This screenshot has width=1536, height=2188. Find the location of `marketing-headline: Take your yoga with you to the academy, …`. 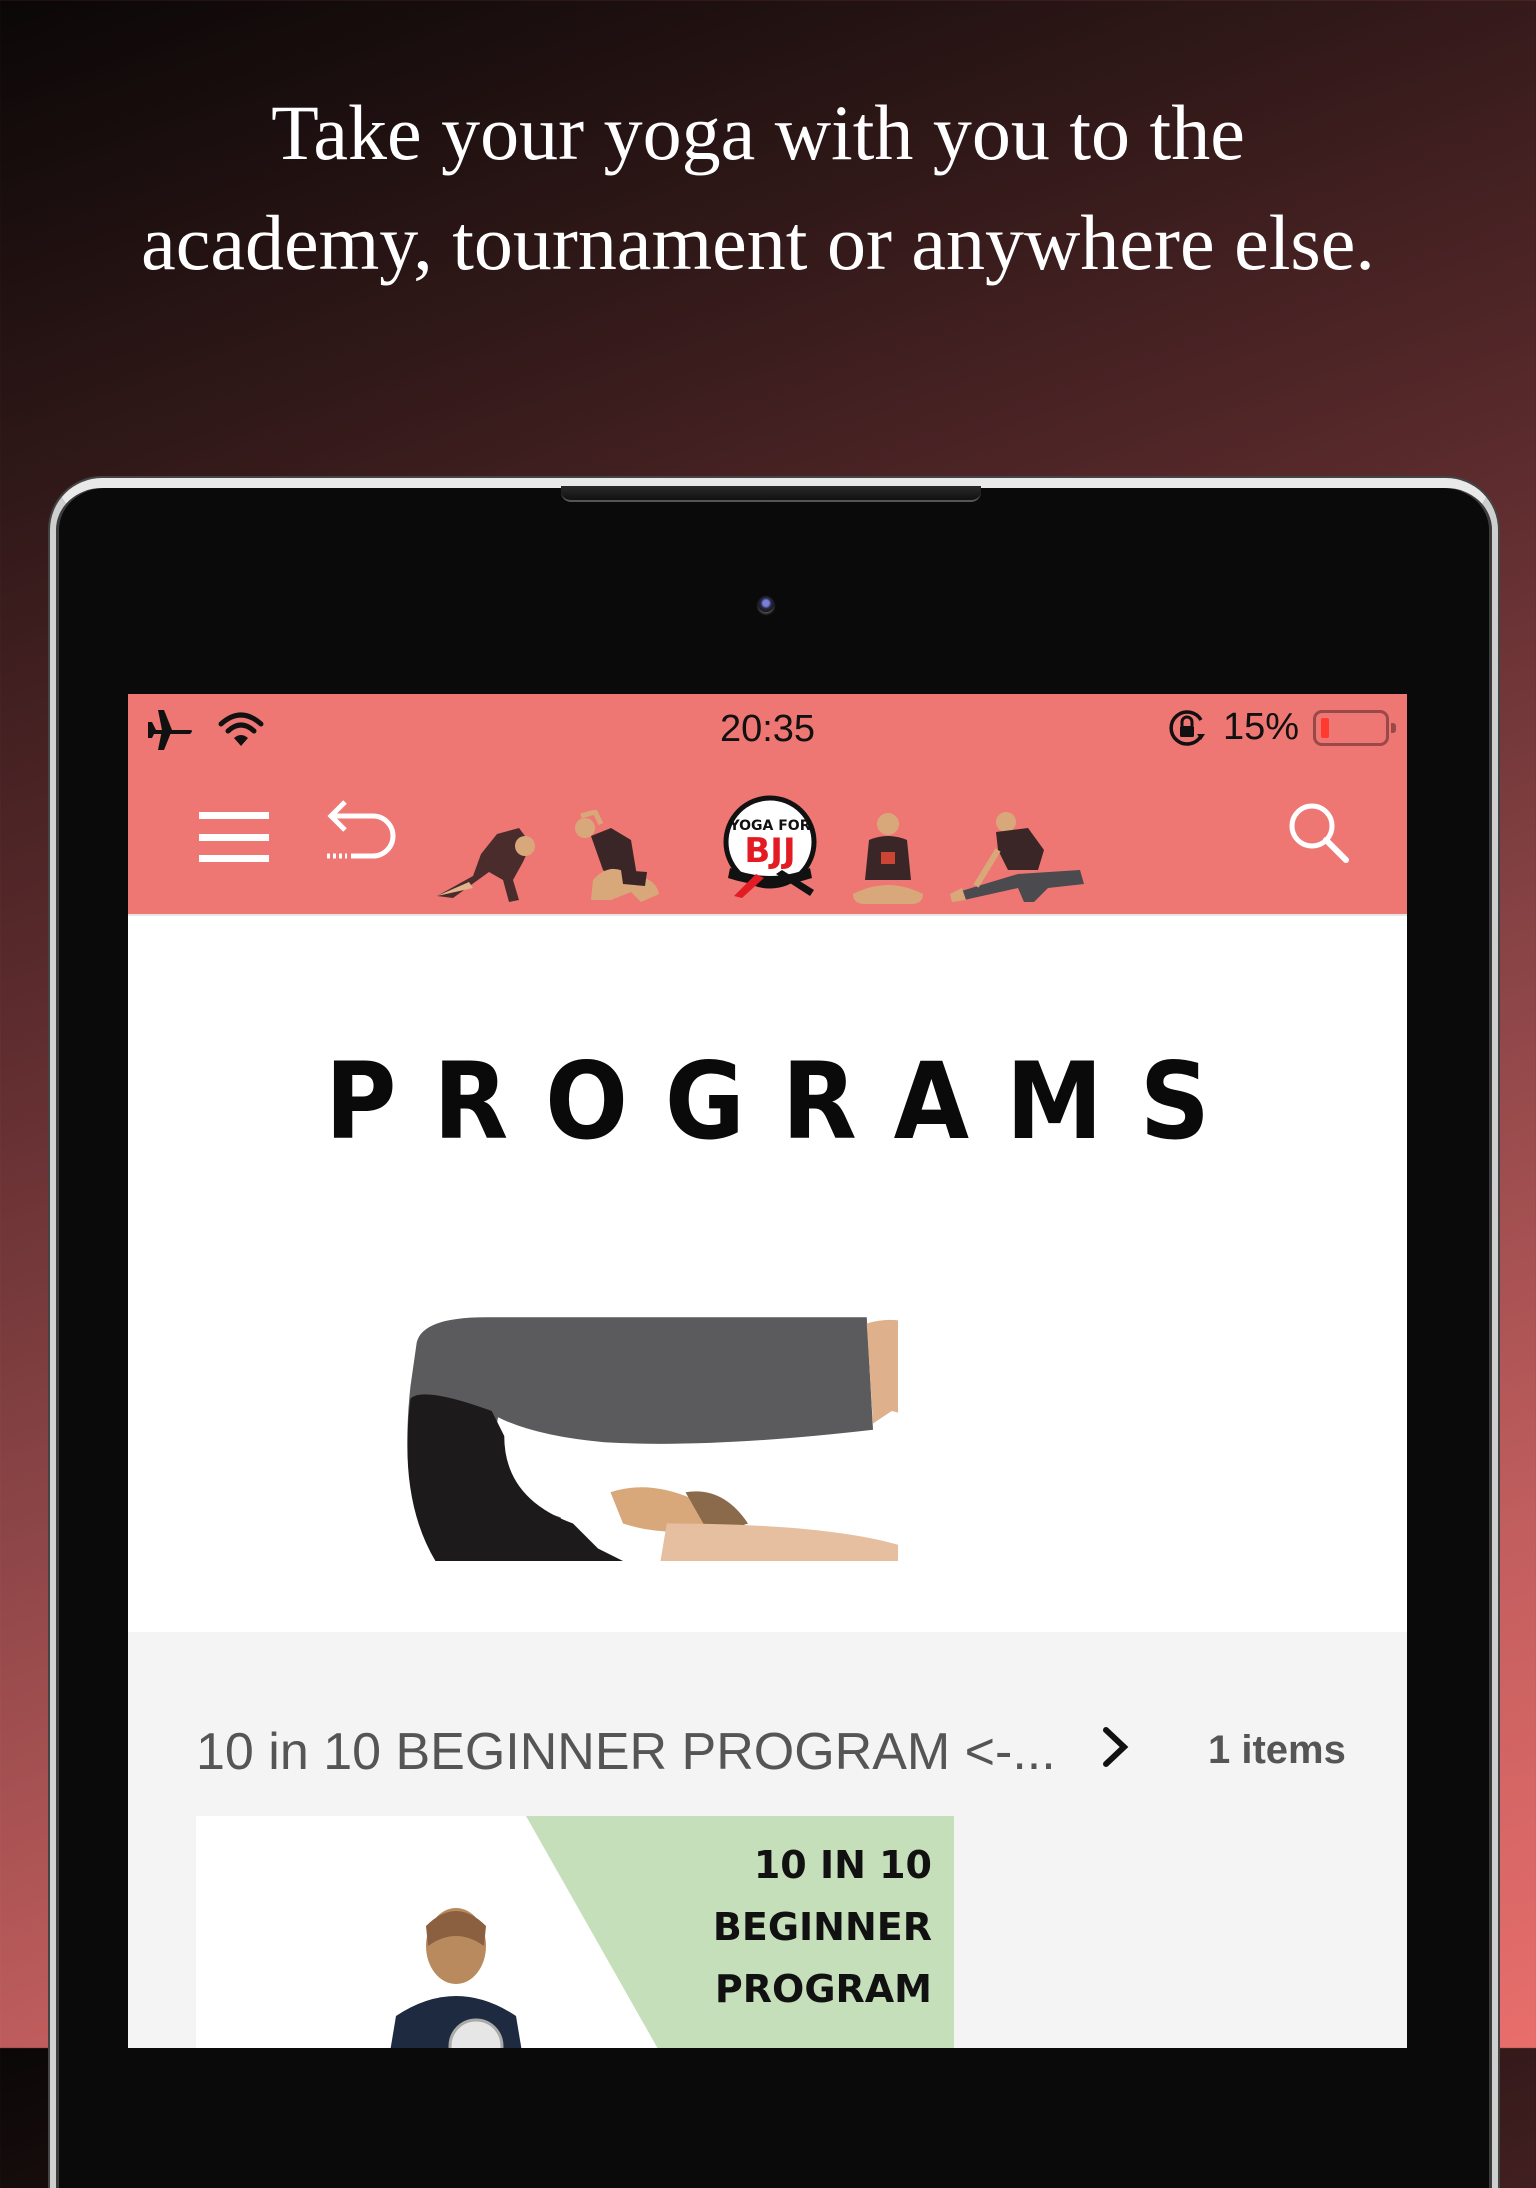

marketing-headline: Take your yoga with you to the academy, … is located at coordinates (763, 188).